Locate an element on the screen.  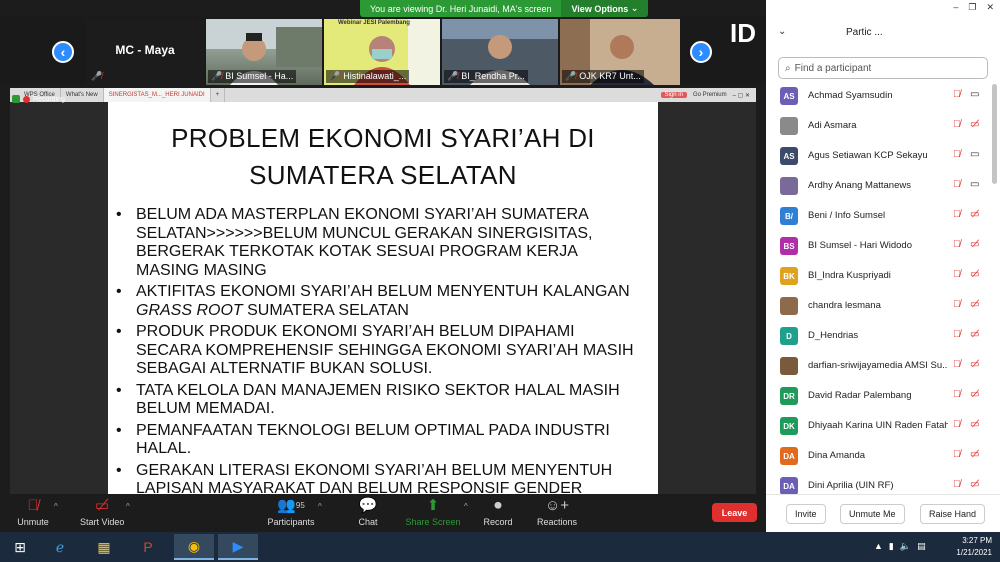
tile-muted: 🎤̸ is located at coordinates (98, 76).